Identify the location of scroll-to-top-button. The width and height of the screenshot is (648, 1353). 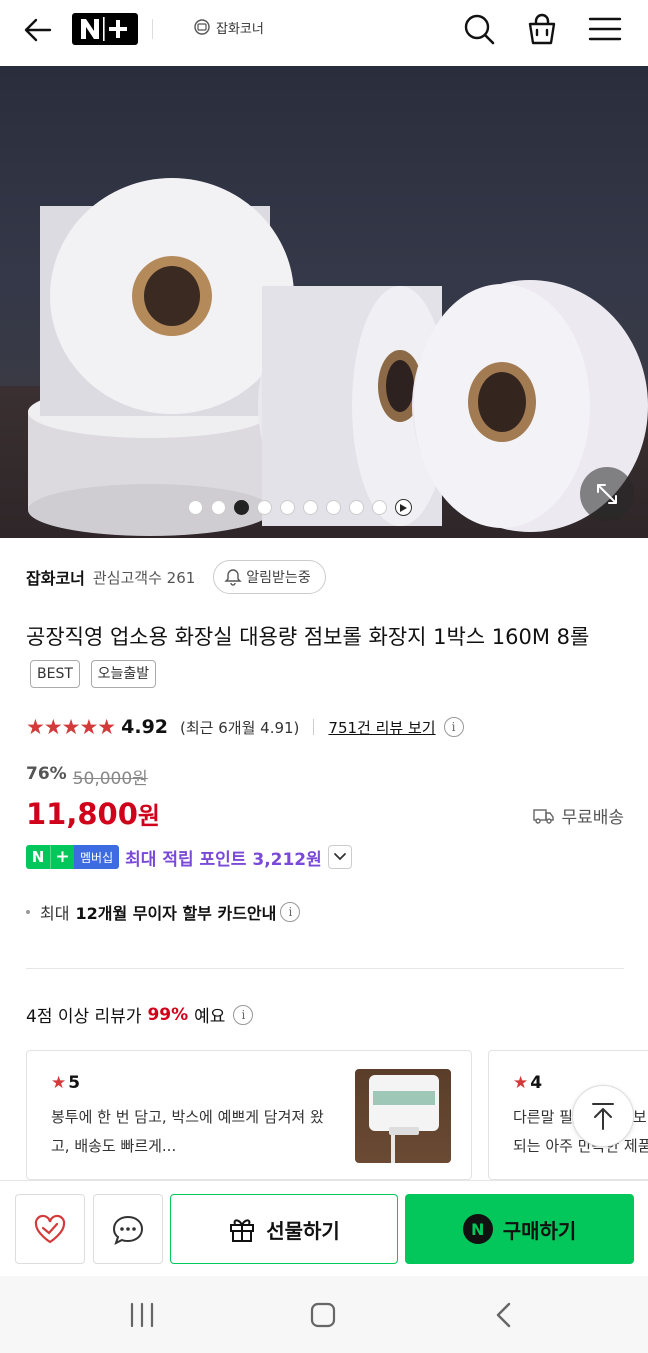
(603, 1116).